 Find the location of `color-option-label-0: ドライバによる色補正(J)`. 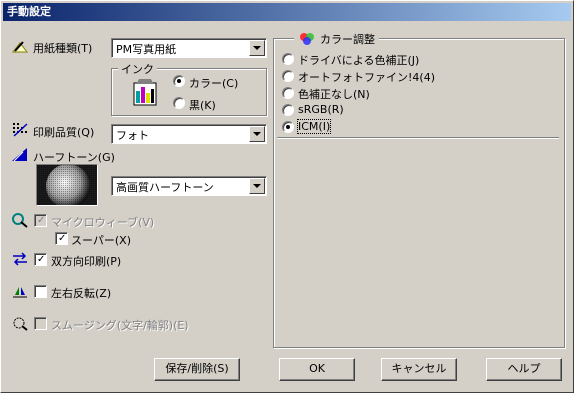

color-option-label-0: ドライバによる色補正(J) is located at coordinates (358, 60).